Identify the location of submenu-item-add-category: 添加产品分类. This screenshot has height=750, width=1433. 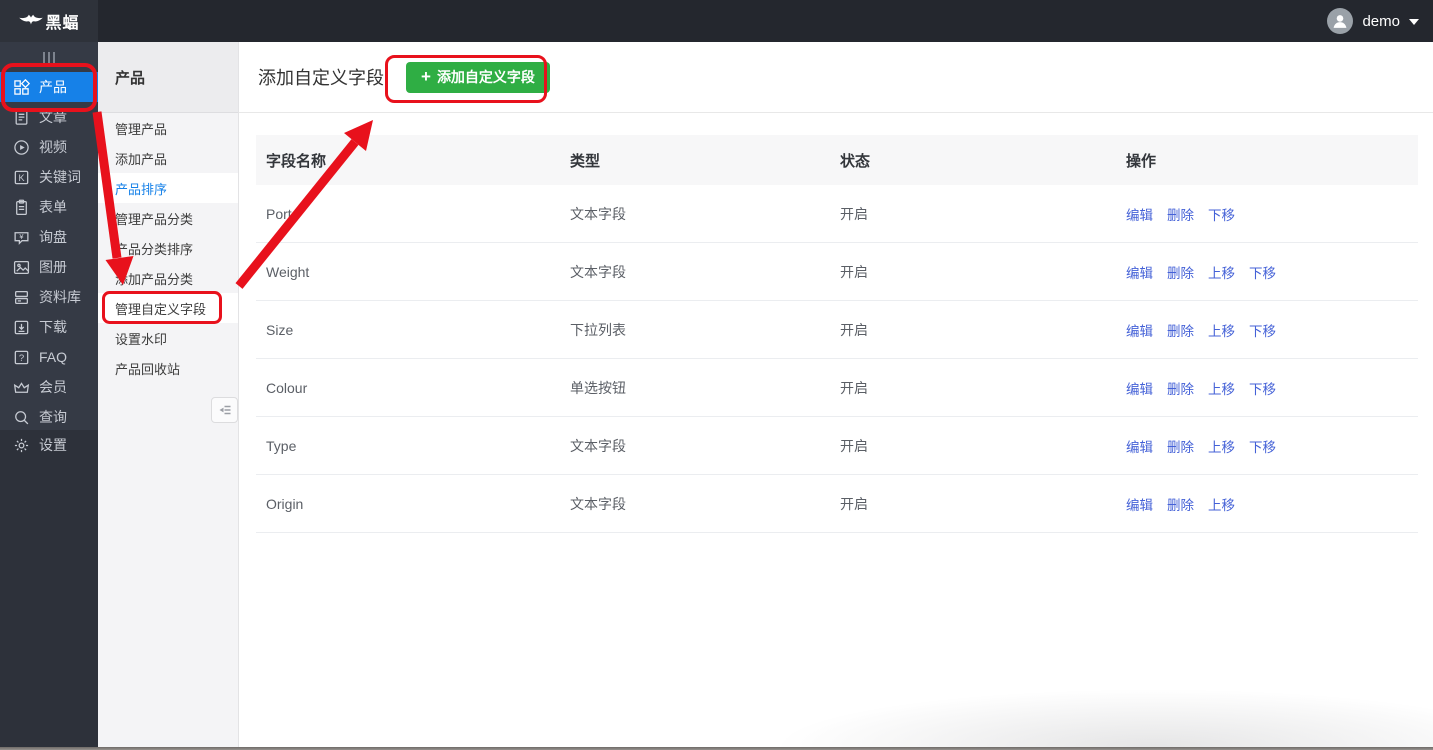
(168, 278).